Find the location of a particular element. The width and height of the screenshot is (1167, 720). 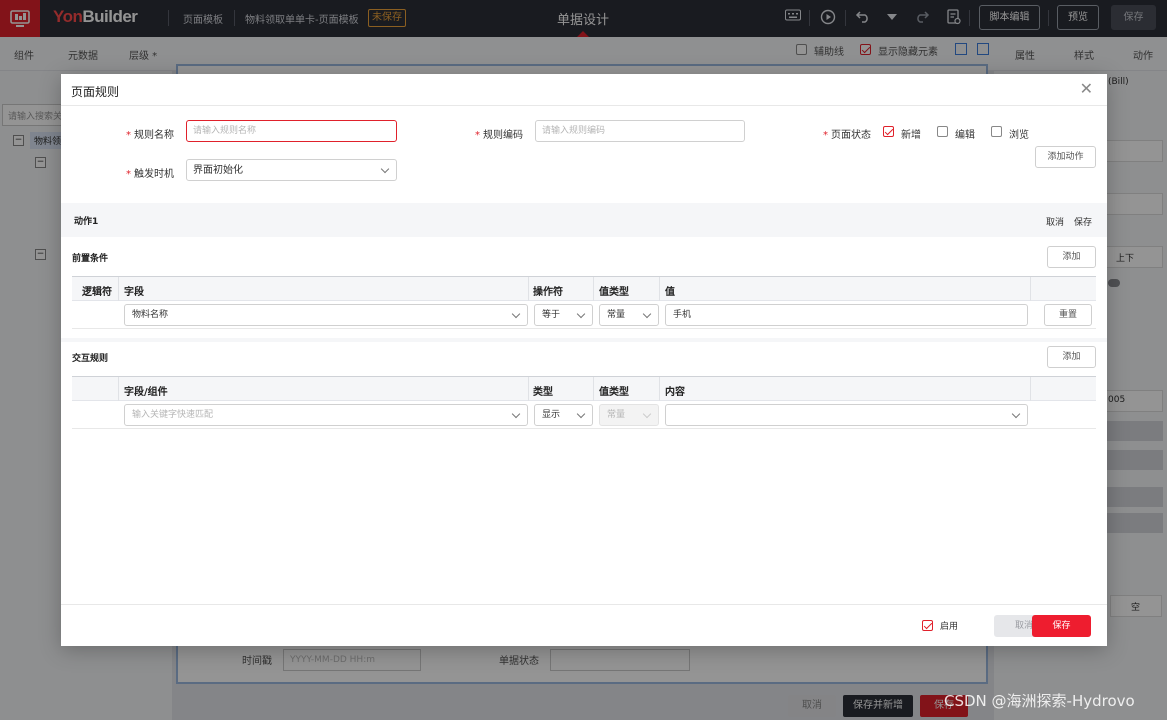

watermark: CSDN @海洲探索-Hydrovo is located at coordinates (1039, 701).